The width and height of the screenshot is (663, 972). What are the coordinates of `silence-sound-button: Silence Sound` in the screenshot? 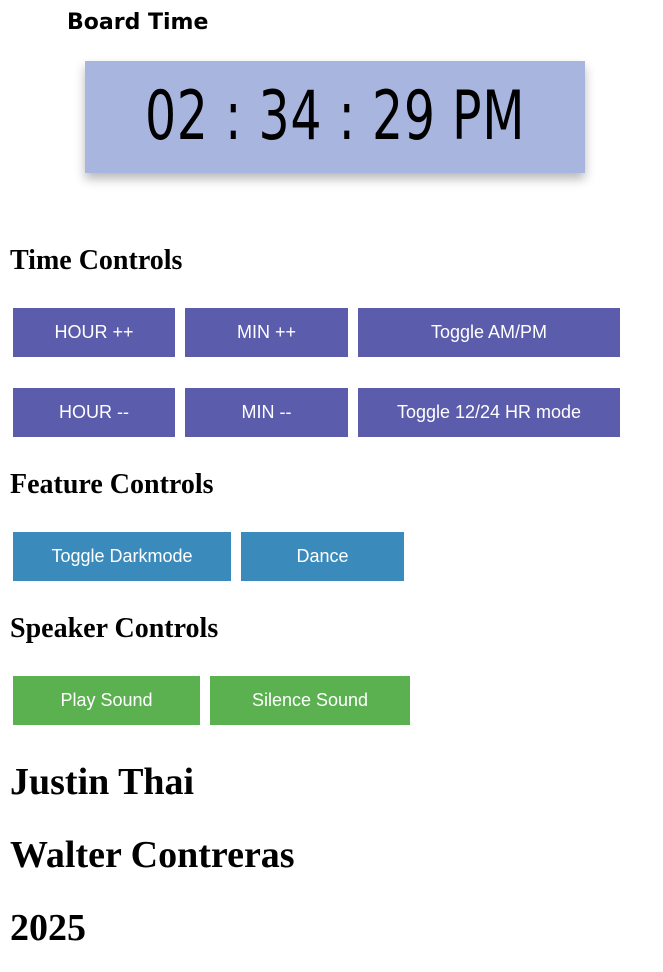 It's located at (310, 700).